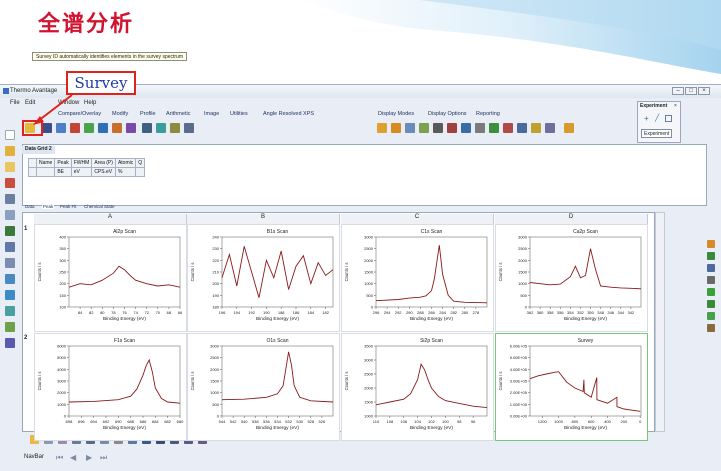  I want to click on data-grid-unit-row: BE eV CPS.eV %, so click(87, 172).